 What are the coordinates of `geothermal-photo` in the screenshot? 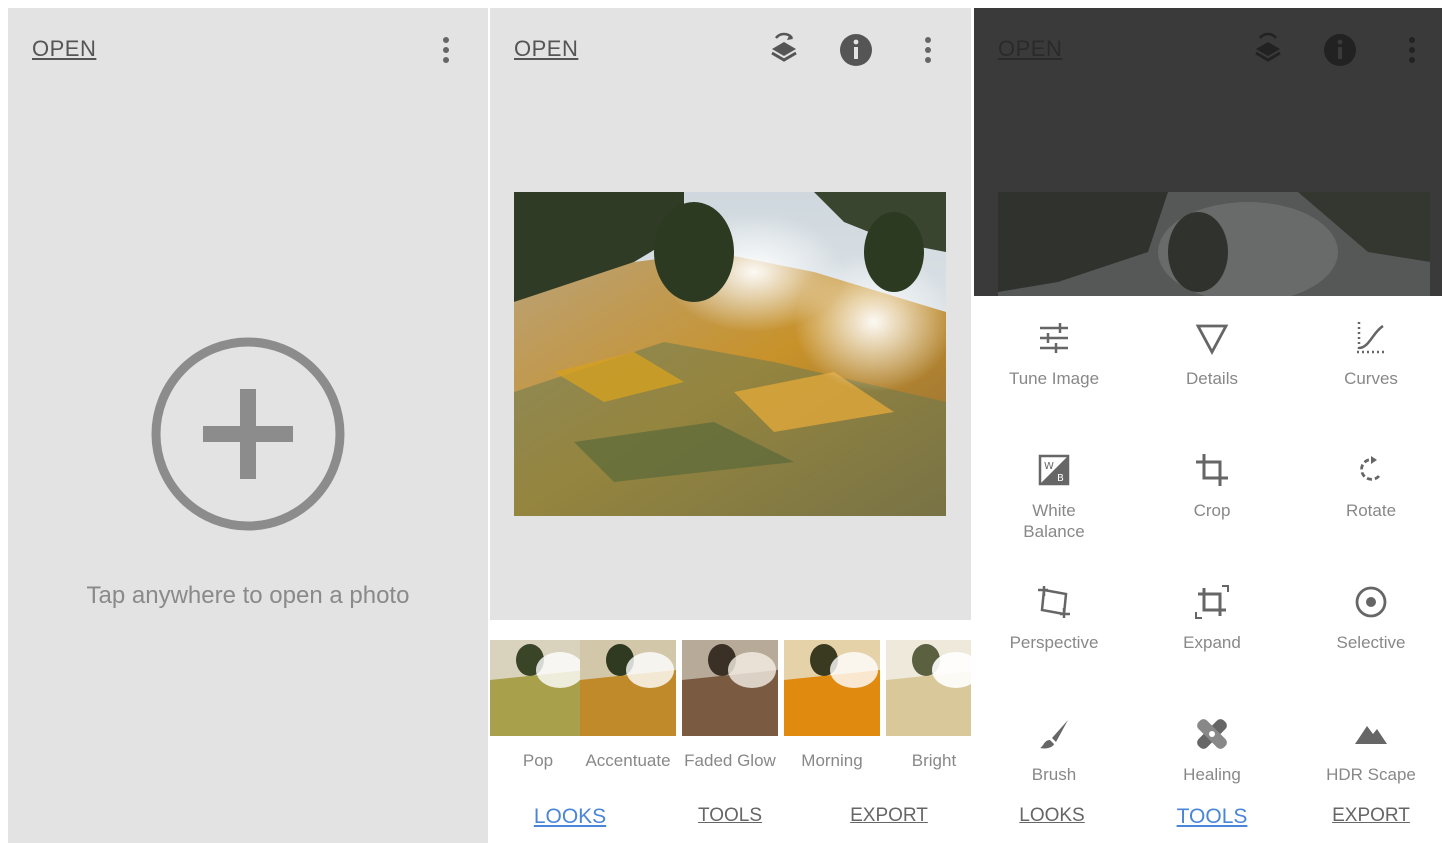 It's located at (734, 354).